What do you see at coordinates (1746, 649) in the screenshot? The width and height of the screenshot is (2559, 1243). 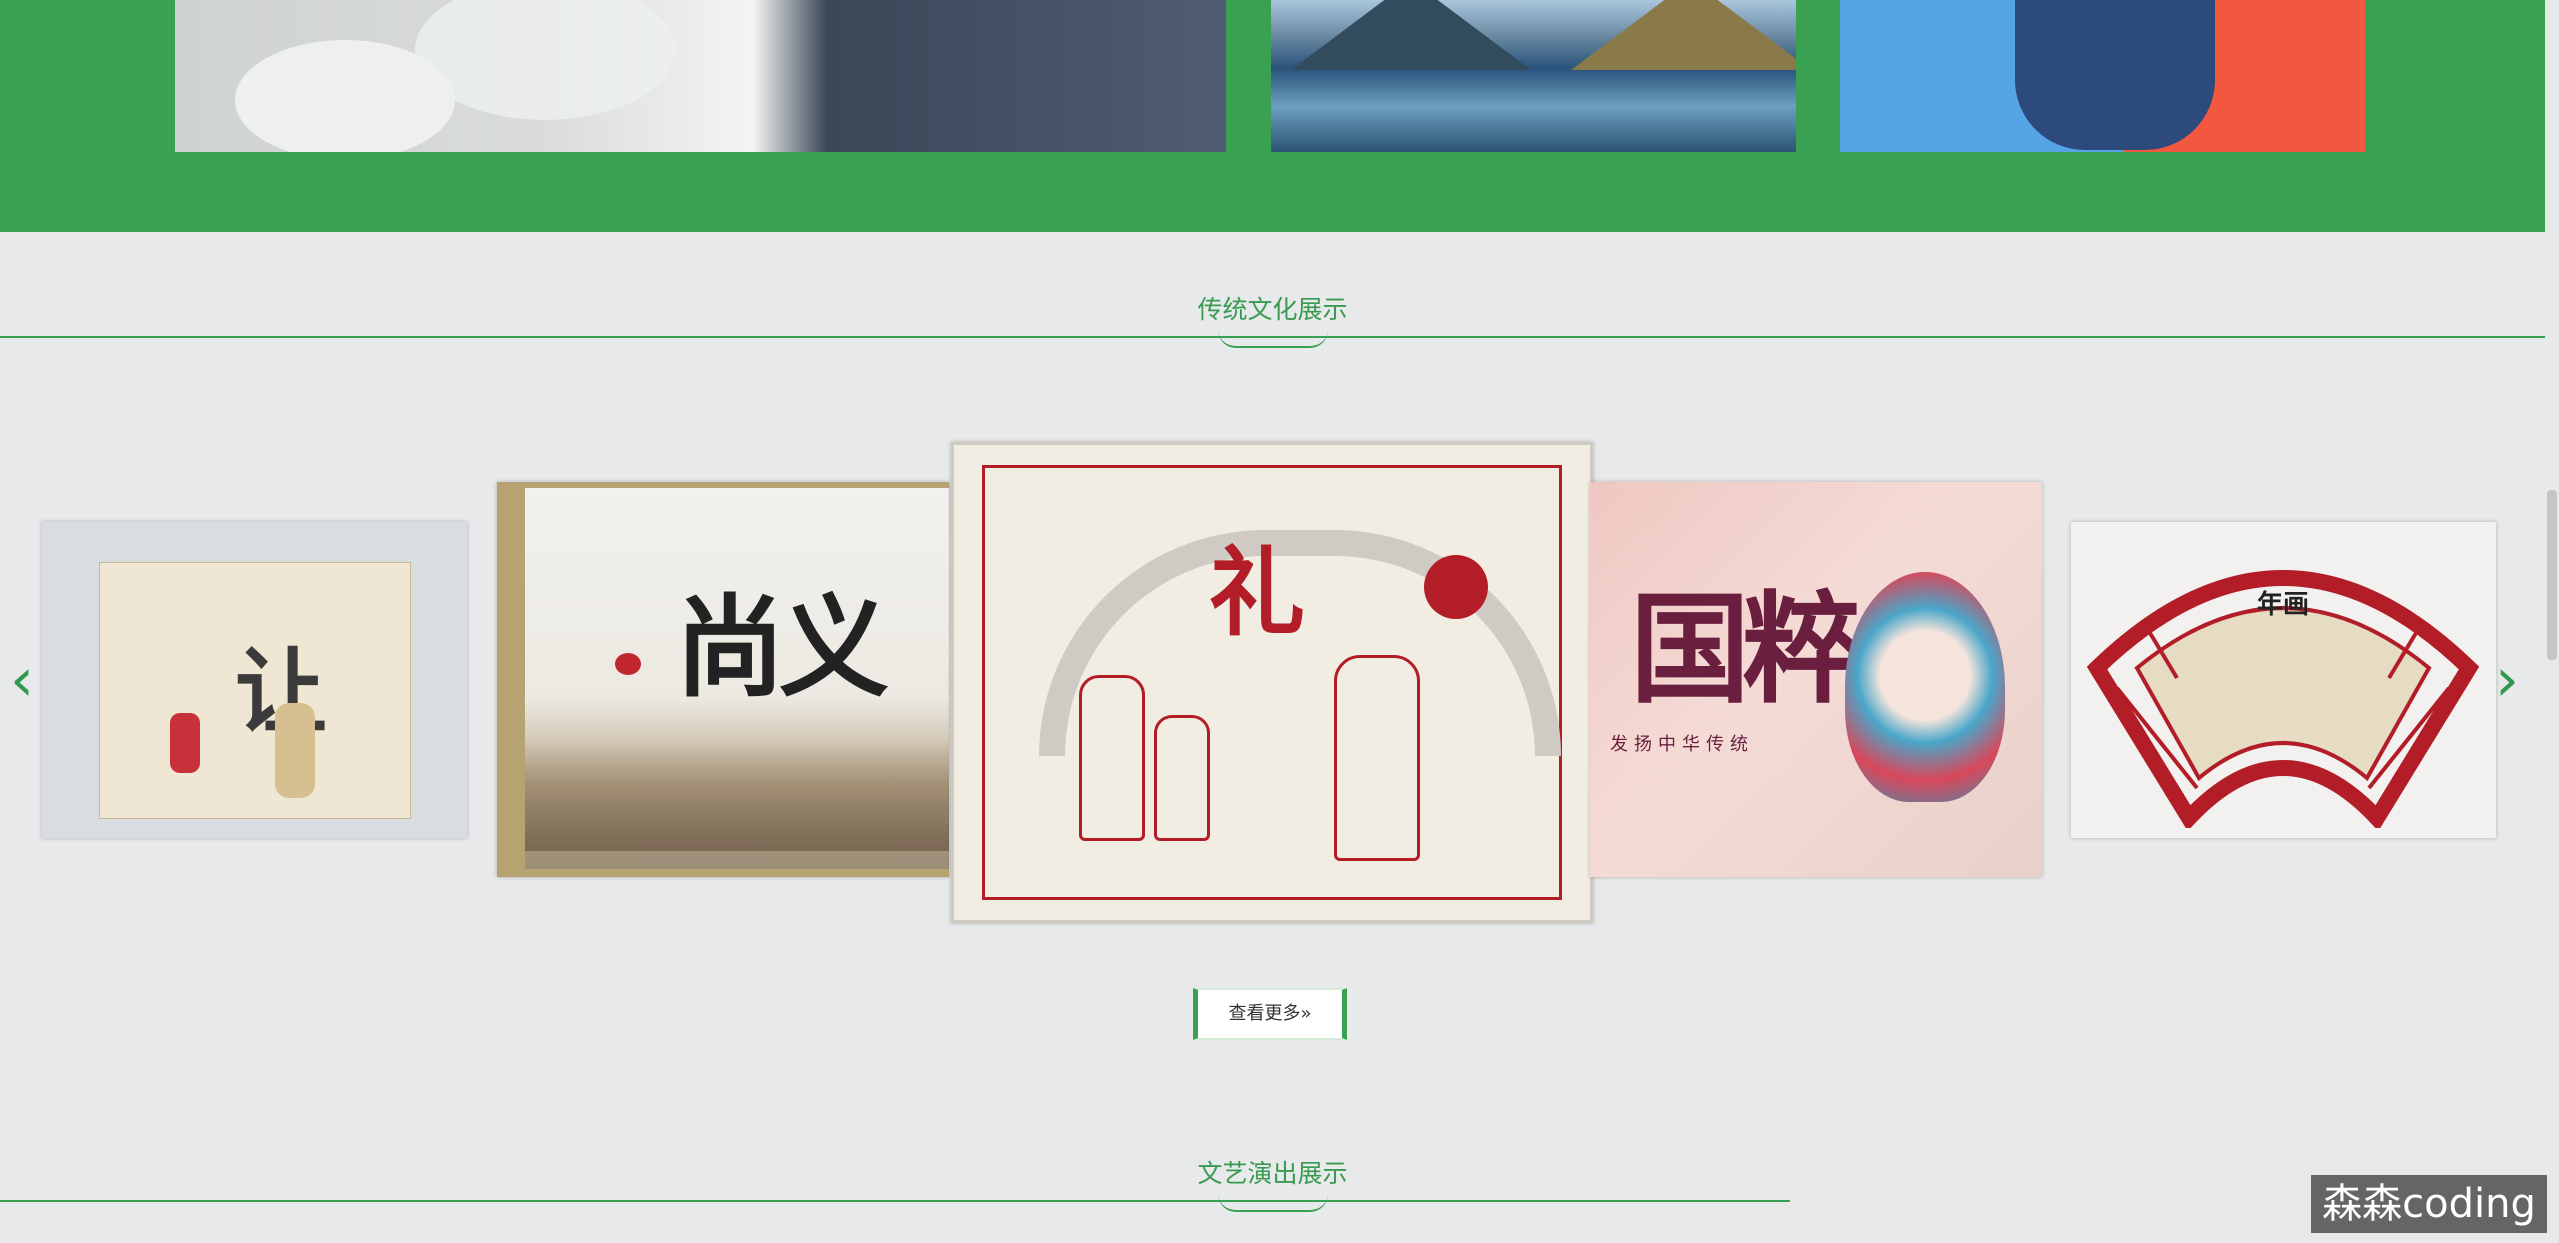 I see `poster-title: 国粹` at bounding box center [1746, 649].